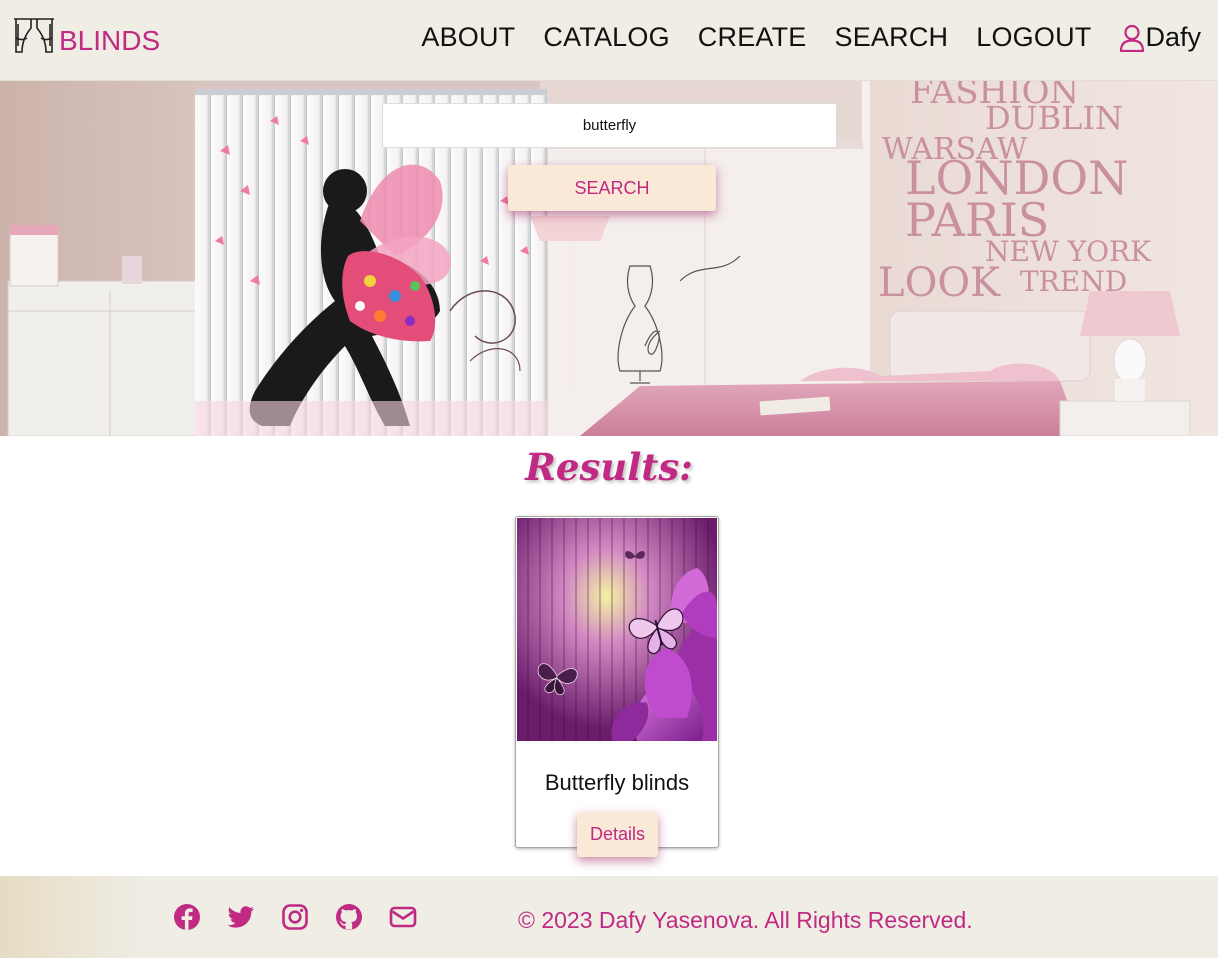 The height and width of the screenshot is (958, 1218). What do you see at coordinates (1173, 37) in the screenshot?
I see `profile-username: Dafy` at bounding box center [1173, 37].